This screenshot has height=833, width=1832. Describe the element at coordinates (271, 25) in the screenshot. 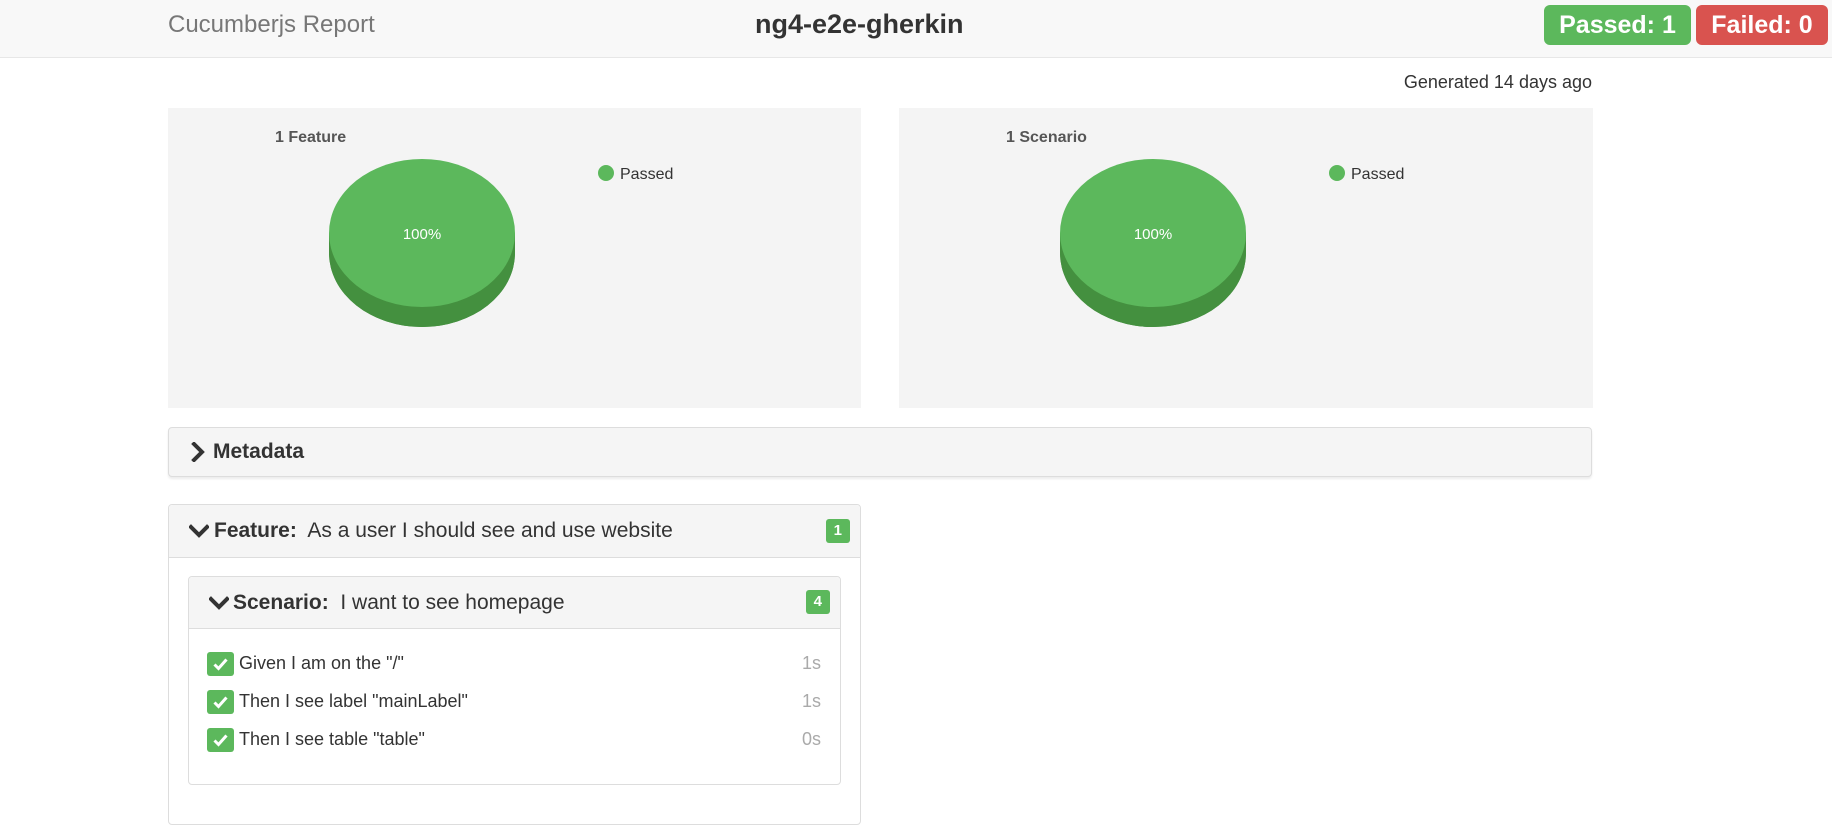

I see `brand-link: Cucumberjs Report` at that location.